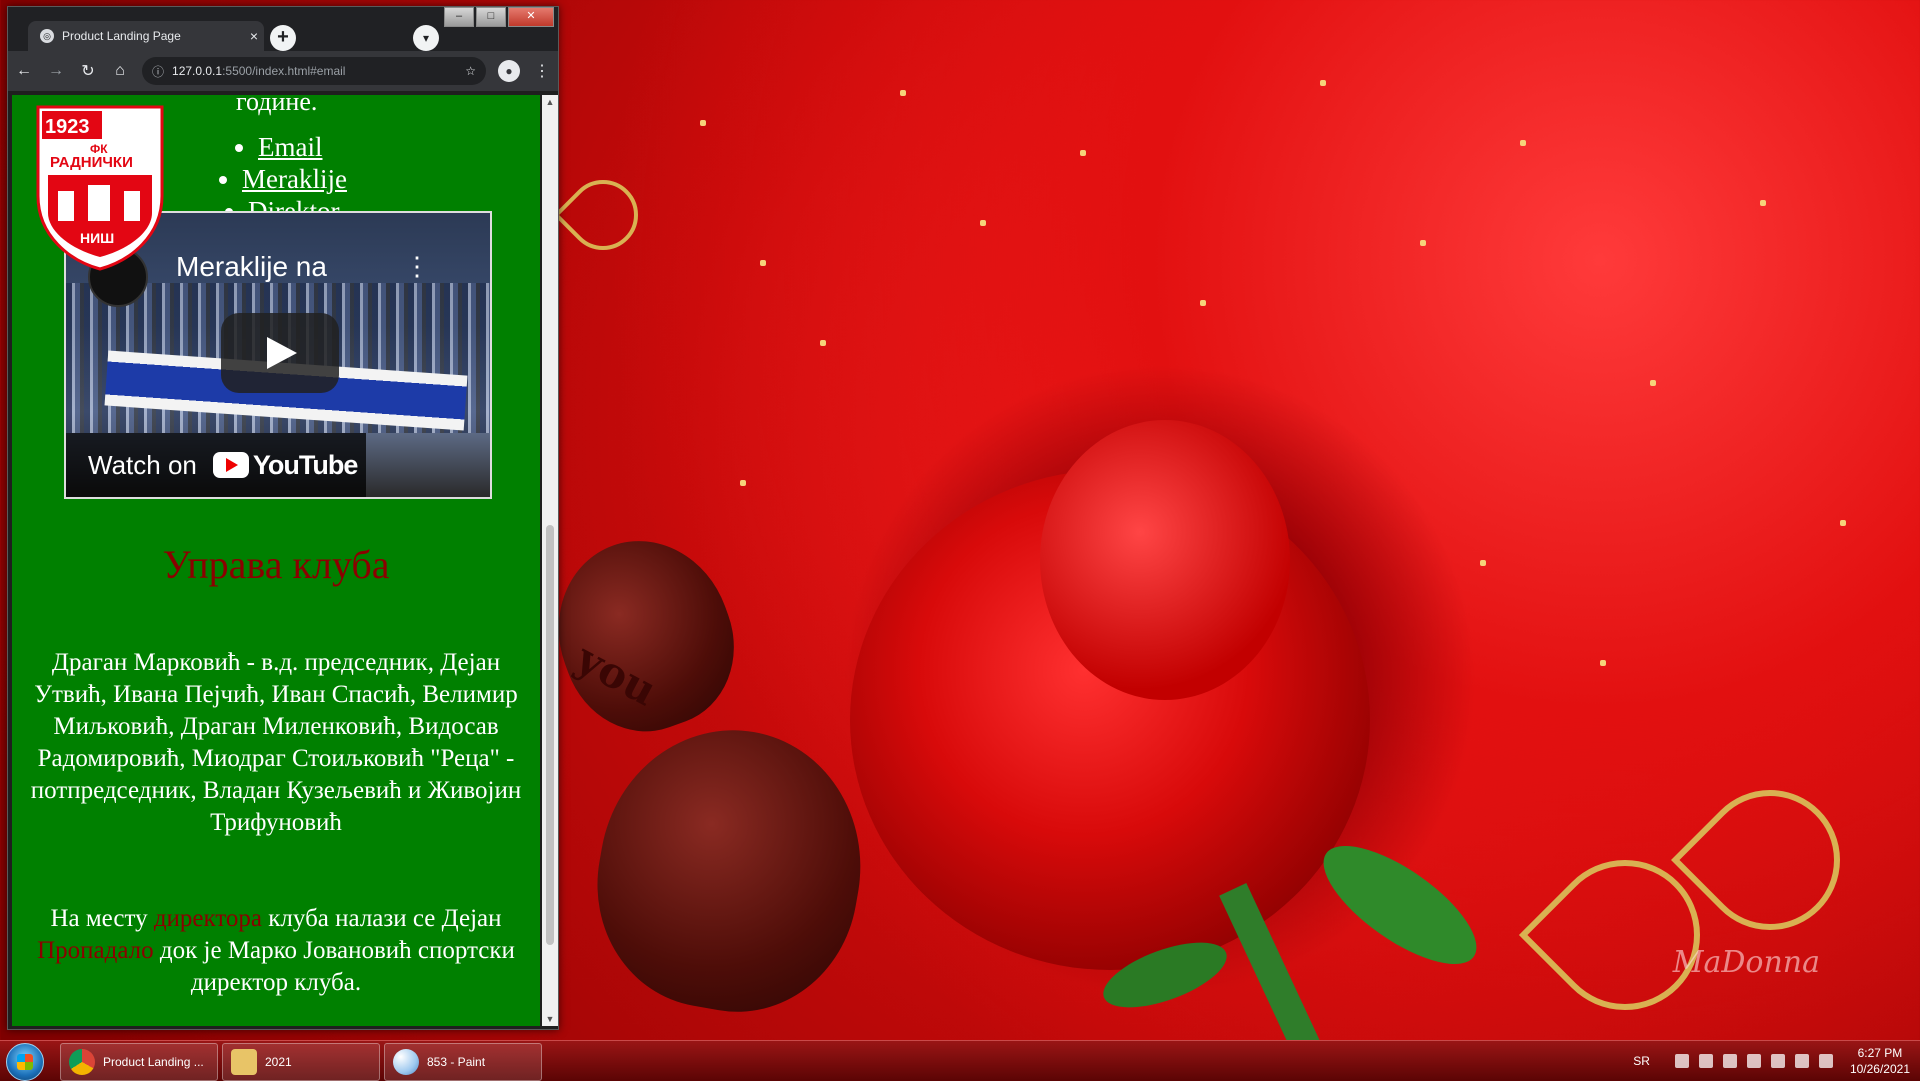  I want to click on clock-time: 6:27 PM, so click(1880, 1053).